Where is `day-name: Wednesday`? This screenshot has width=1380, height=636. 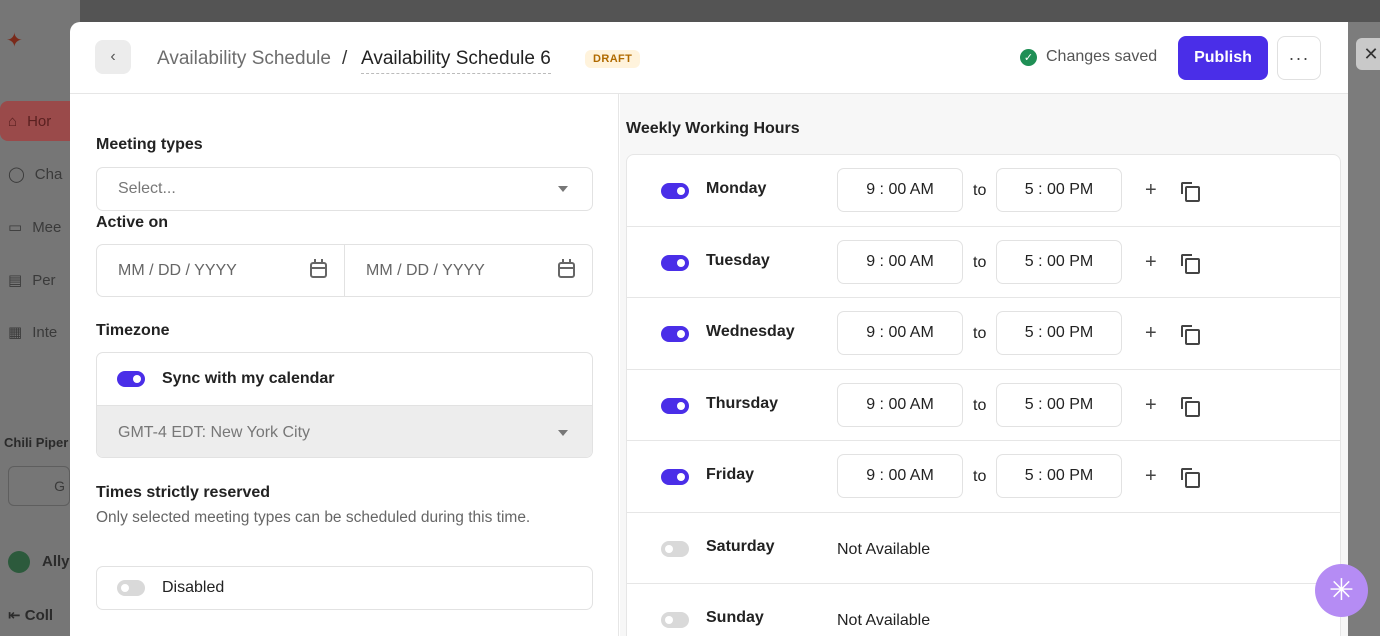
day-name: Wednesday is located at coordinates (750, 331).